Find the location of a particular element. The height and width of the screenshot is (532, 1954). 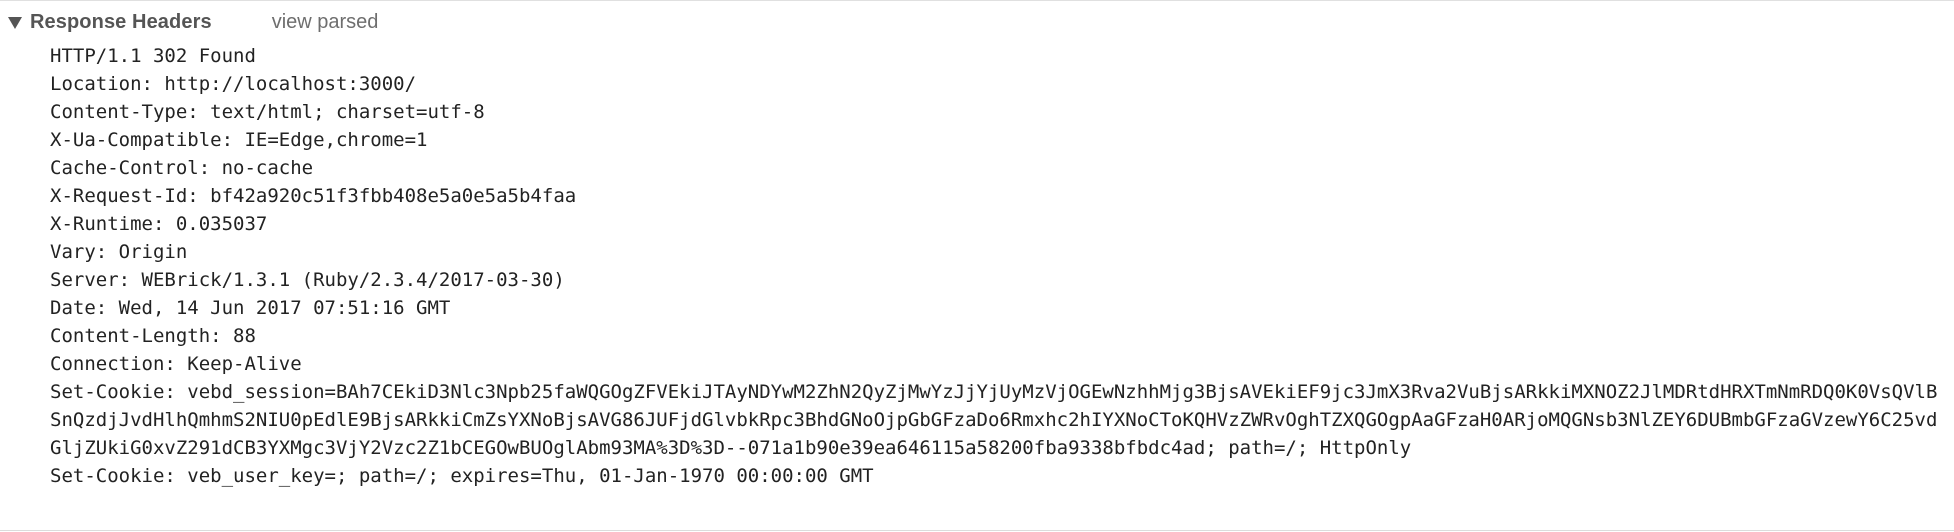

header-line: Content-Length: 88 is located at coordinates (153, 336).